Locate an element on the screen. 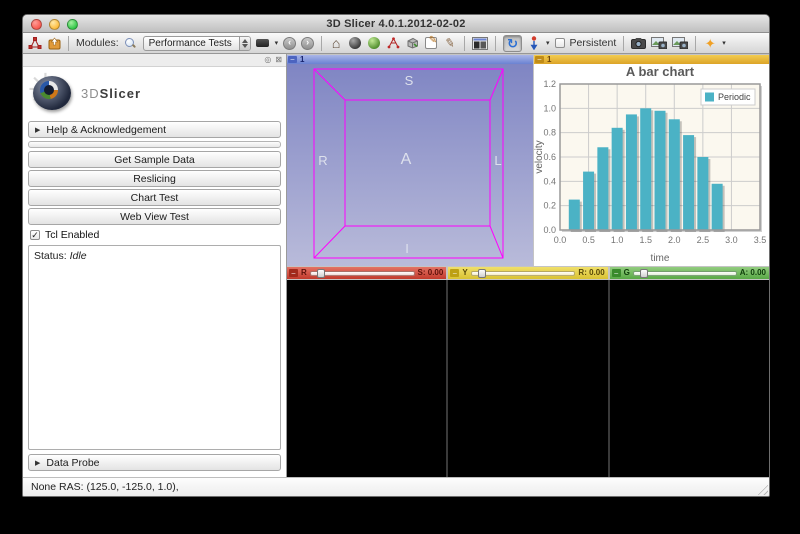 The image size is (800, 534). yellow-slice-controller: – Y R: 0.00 is located at coordinates (528, 273).